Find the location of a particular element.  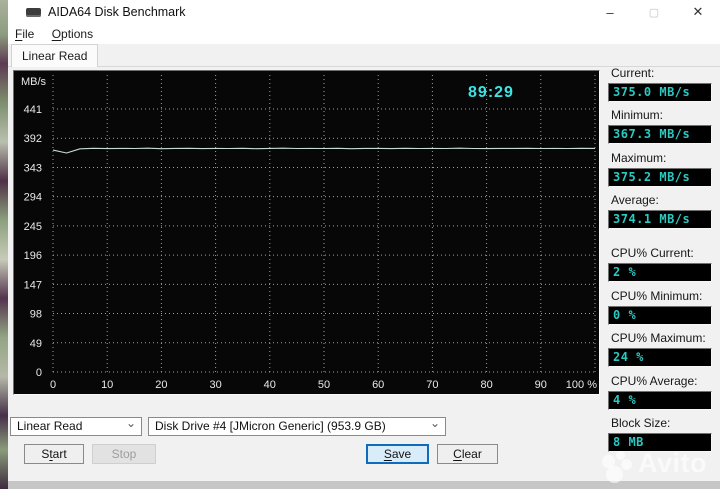

test-type-select: Linear Read ⌄ is located at coordinates (76, 426).